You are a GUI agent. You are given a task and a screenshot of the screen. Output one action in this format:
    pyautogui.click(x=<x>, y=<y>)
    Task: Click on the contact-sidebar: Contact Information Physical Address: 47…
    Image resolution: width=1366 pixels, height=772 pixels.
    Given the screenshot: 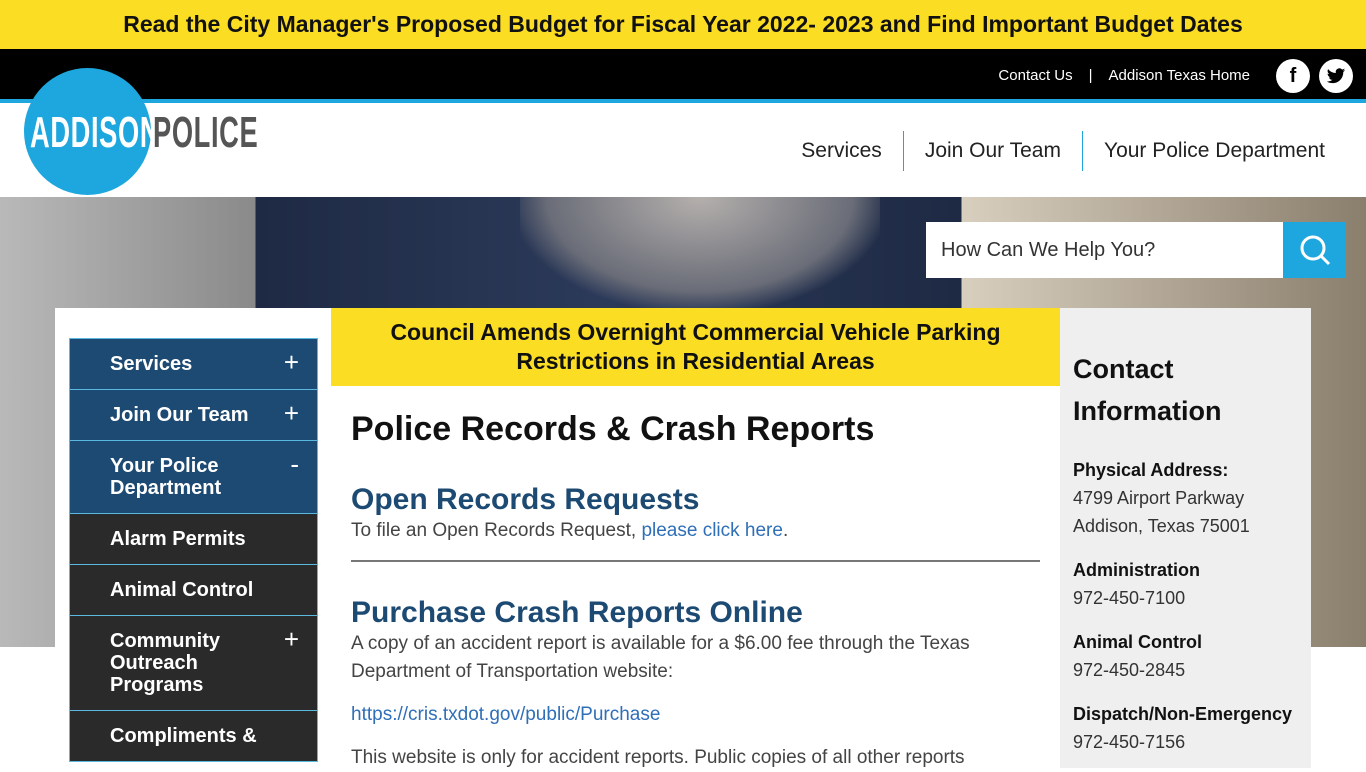 What is the action you would take?
    pyautogui.click(x=1185, y=538)
    